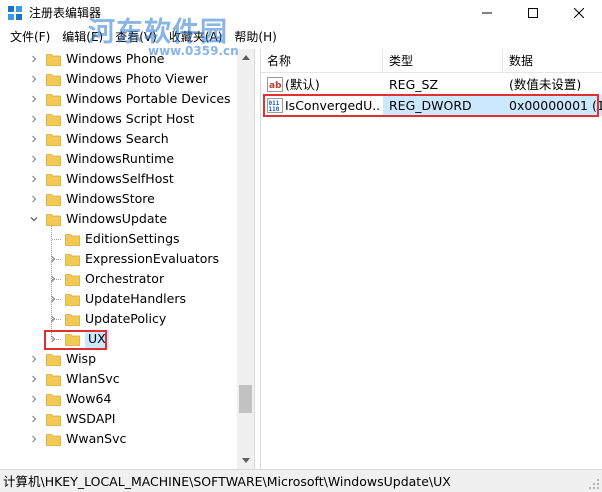  I want to click on minimize-button, so click(487, 13).